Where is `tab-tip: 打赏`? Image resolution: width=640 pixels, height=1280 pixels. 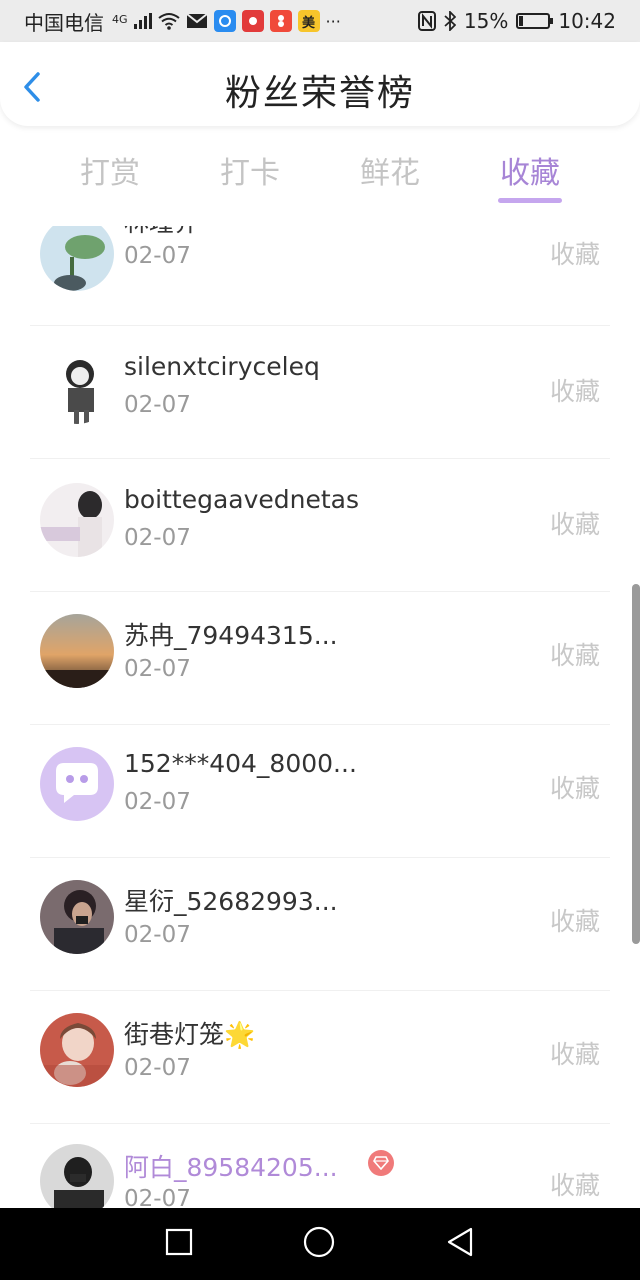 tab-tip: 打赏 is located at coordinates (110, 170).